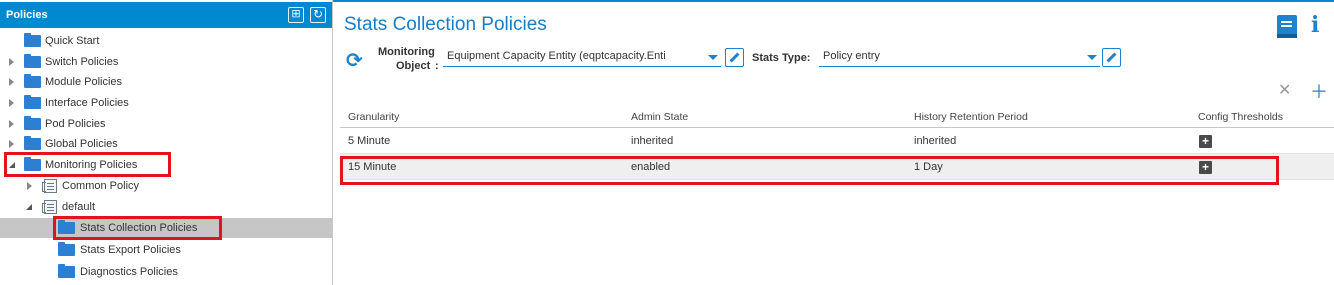 This screenshot has height=285, width=1334. I want to click on table-row: 5 Minute inherited inherited +, so click(837, 141).